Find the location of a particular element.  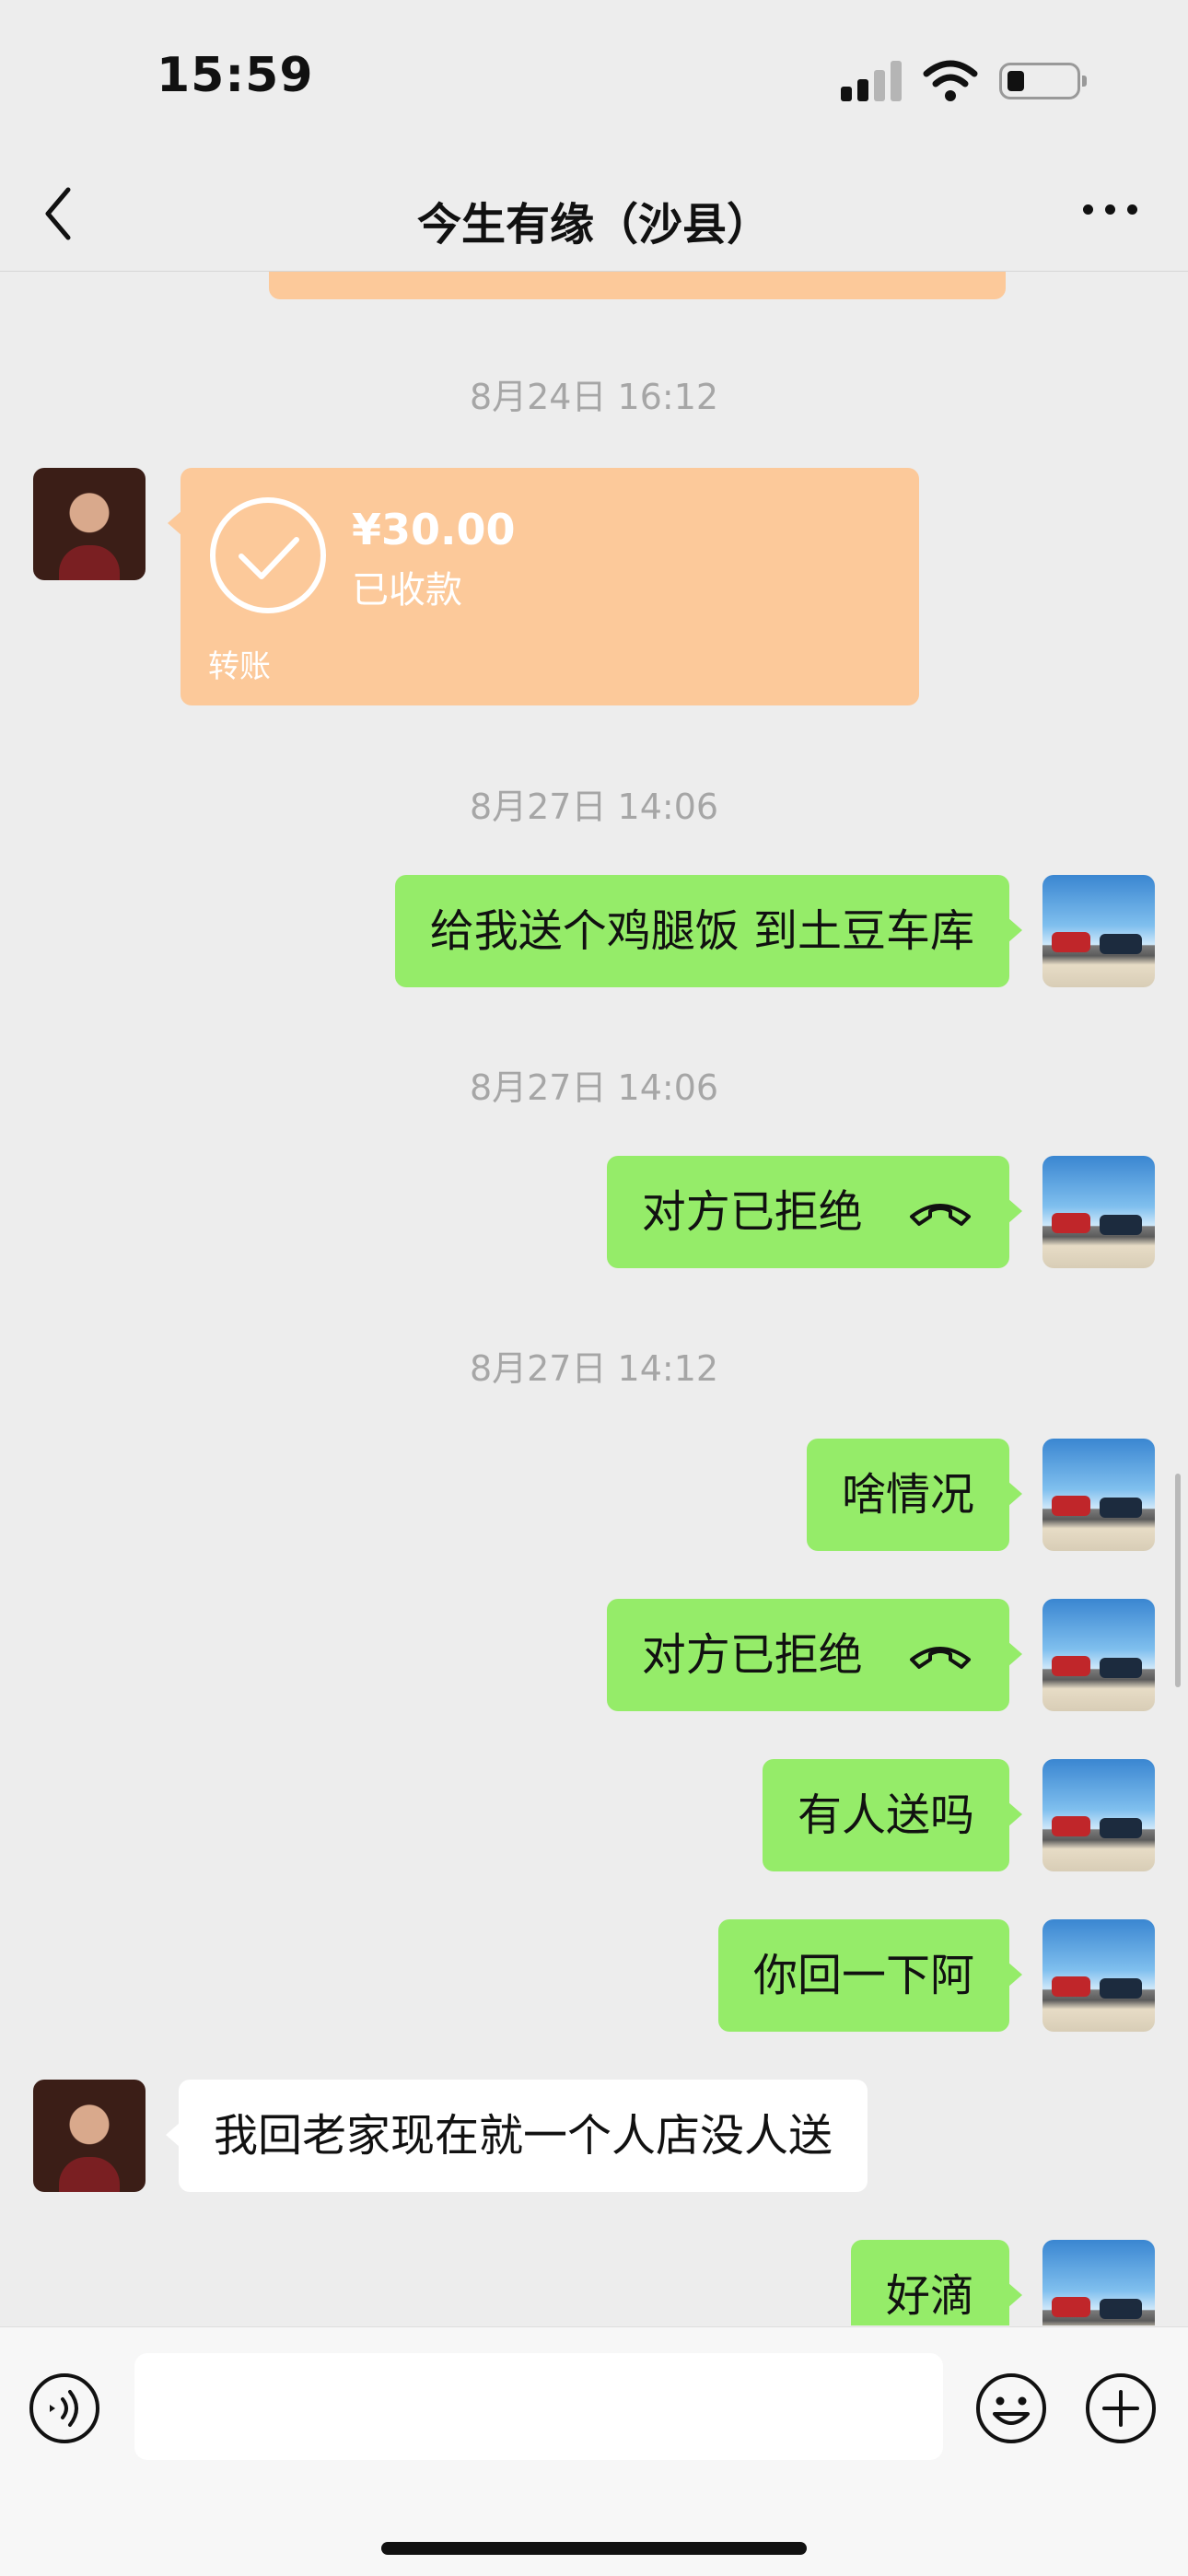

input-bar is located at coordinates (594, 2451).